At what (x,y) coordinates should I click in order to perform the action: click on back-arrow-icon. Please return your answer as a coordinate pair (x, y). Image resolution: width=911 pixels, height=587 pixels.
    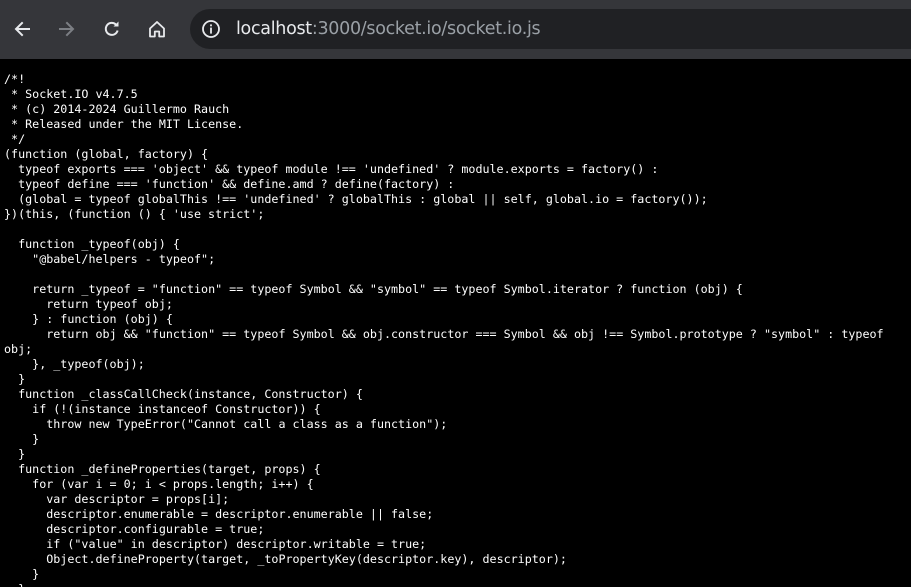
    Looking at the image, I should click on (22, 29).